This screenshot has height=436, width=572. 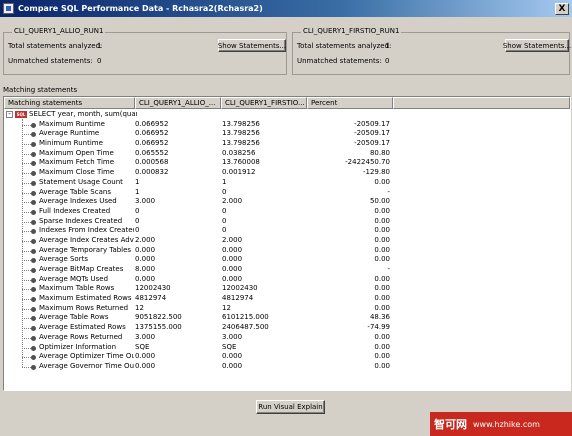 What do you see at coordinates (287, 202) in the screenshot?
I see `table-row: Average Indexes Used 3.000 2.000 50.00` at bounding box center [287, 202].